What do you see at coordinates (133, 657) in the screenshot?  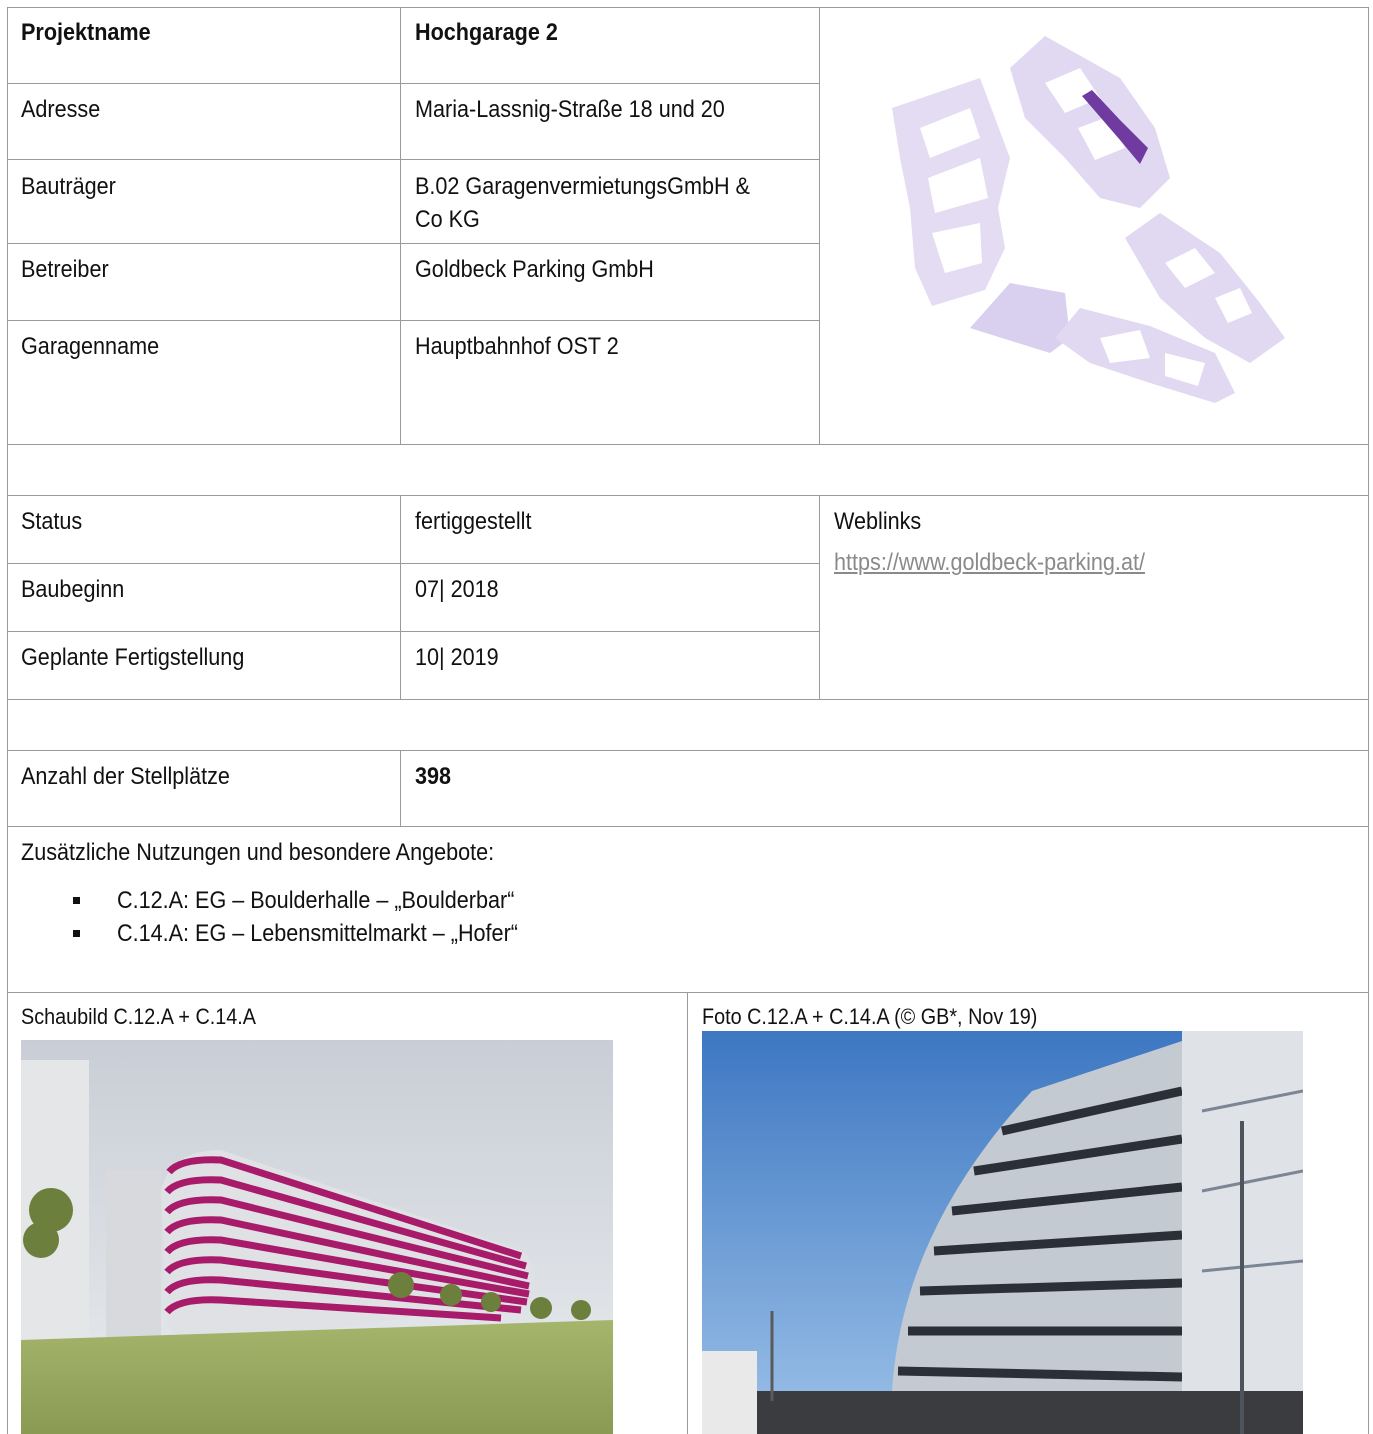 I see `label-planned-completion: Geplante Fertigstellung` at bounding box center [133, 657].